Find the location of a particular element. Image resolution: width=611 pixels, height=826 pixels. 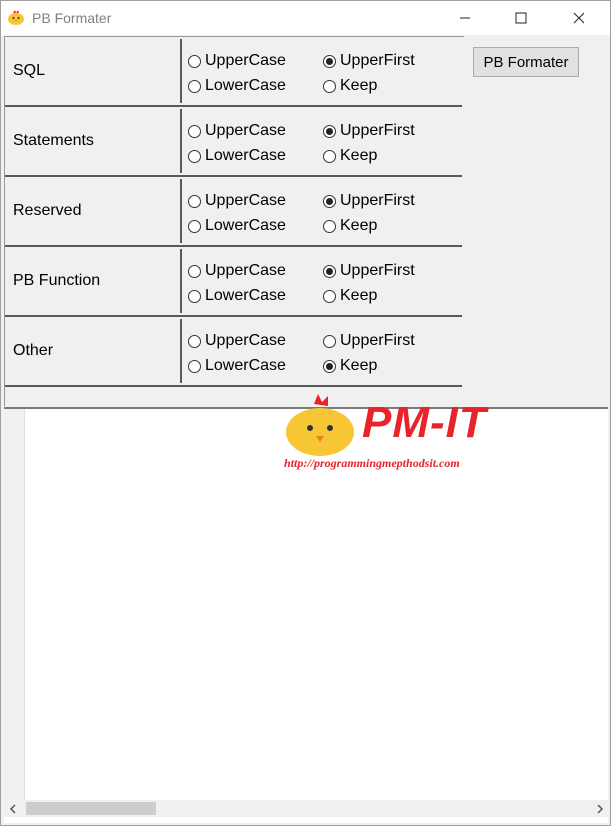

option-row-sql: SQL UpperCase UpperFirst LowerCase Keep is located at coordinates (233, 72).